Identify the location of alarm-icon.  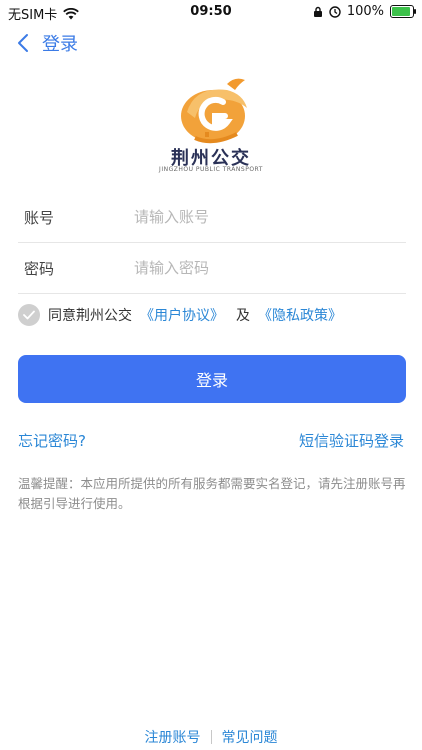
(335, 11).